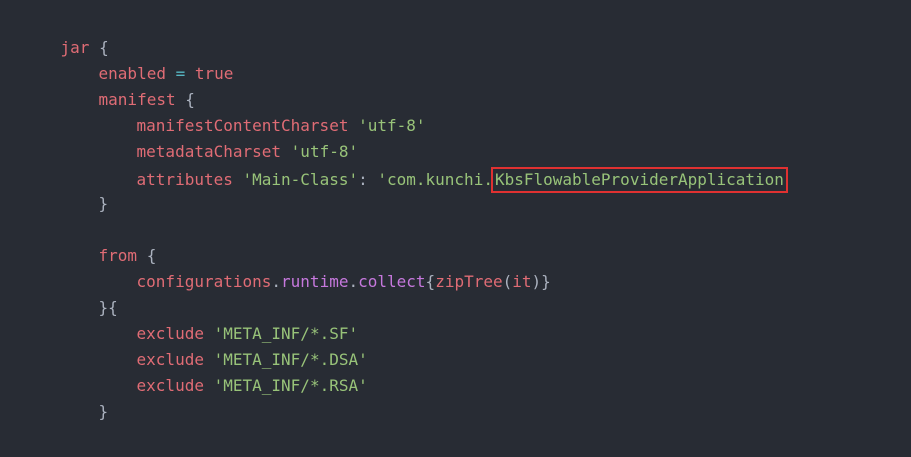 This screenshot has width=911, height=457. Describe the element at coordinates (233, 374) in the screenshot. I see `code-line-14: exclude 'META_INF/*.RSA'` at that location.